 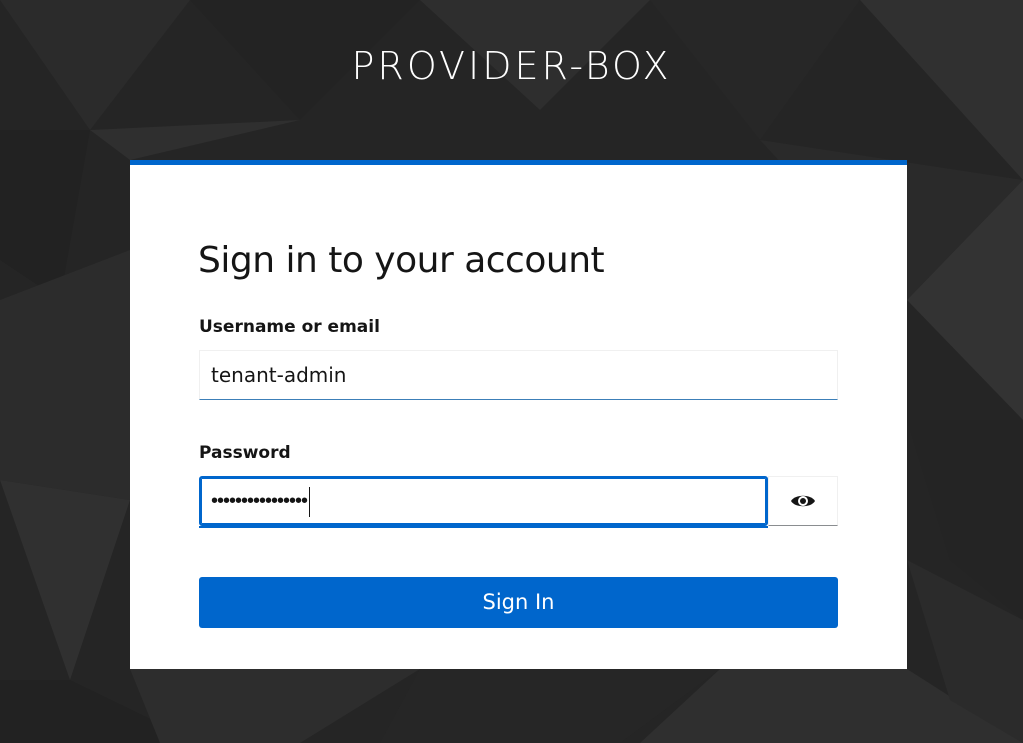 I want to click on eye-icon, so click(x=803, y=501).